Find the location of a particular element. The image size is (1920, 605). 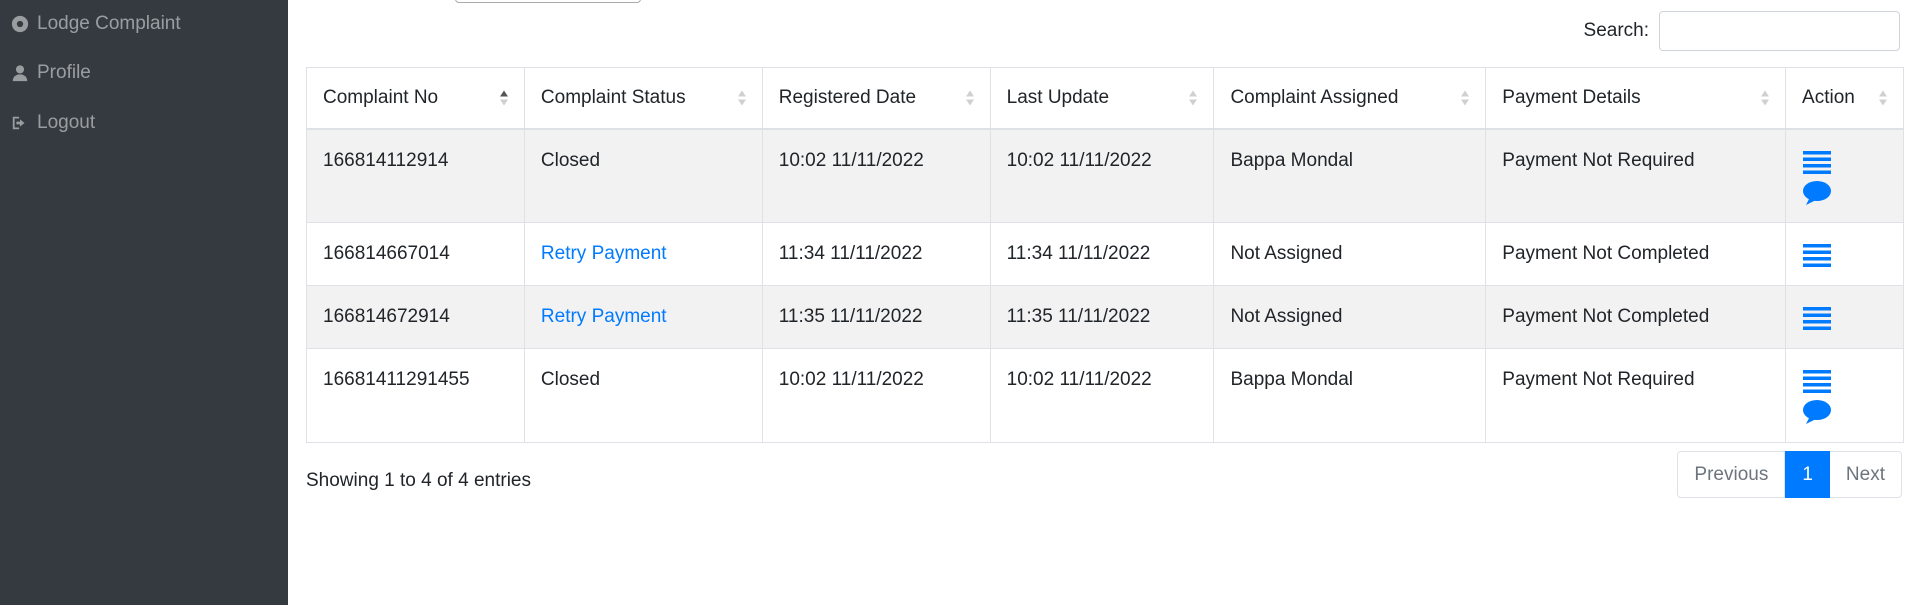

sidebar-item-profile: Profile is located at coordinates (144, 73).